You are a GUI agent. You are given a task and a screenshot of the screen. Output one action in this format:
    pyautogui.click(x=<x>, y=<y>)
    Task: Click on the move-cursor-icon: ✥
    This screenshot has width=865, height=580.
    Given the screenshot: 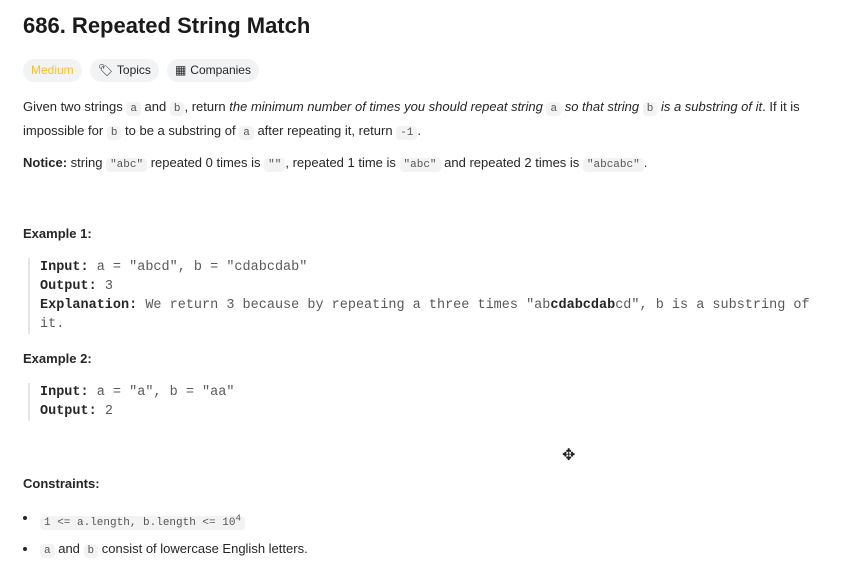 What is the action you would take?
    pyautogui.click(x=569, y=455)
    